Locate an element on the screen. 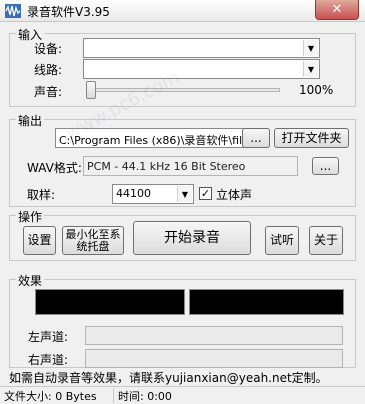  effect-group-title: 效果 is located at coordinates (30, 280).